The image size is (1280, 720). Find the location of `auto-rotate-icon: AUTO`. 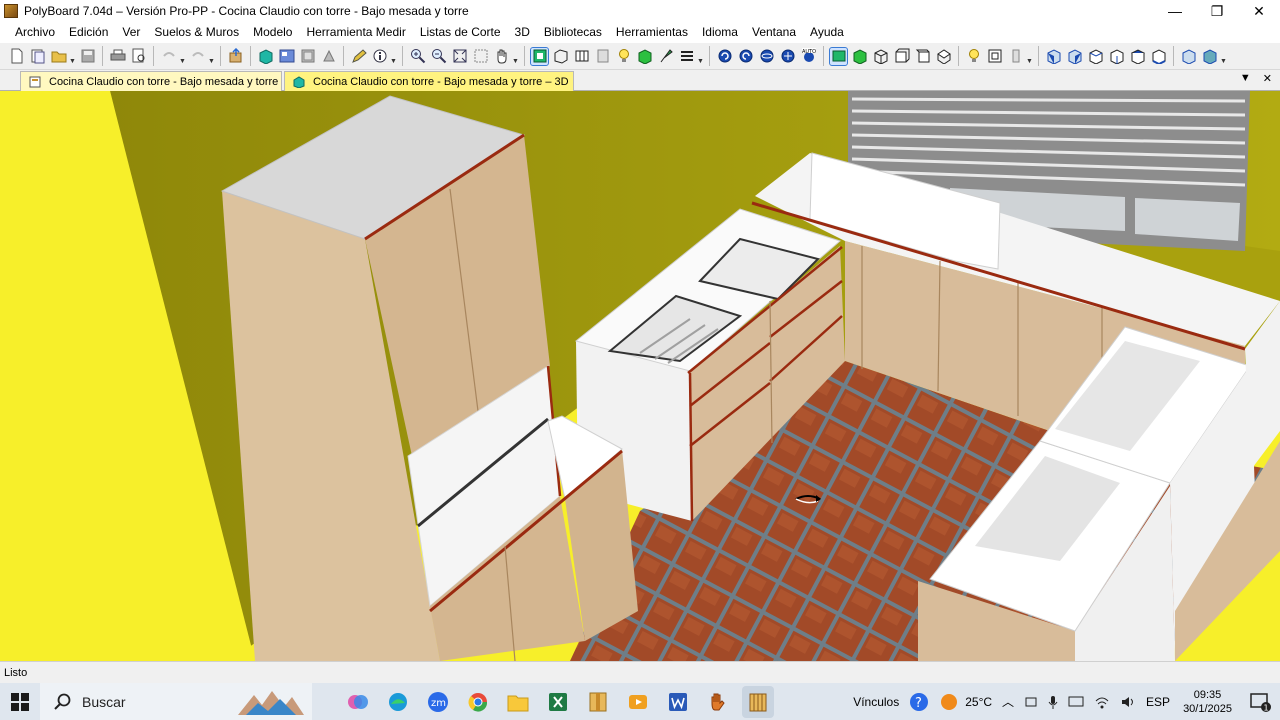

auto-rotate-icon: AUTO is located at coordinates (808, 56).